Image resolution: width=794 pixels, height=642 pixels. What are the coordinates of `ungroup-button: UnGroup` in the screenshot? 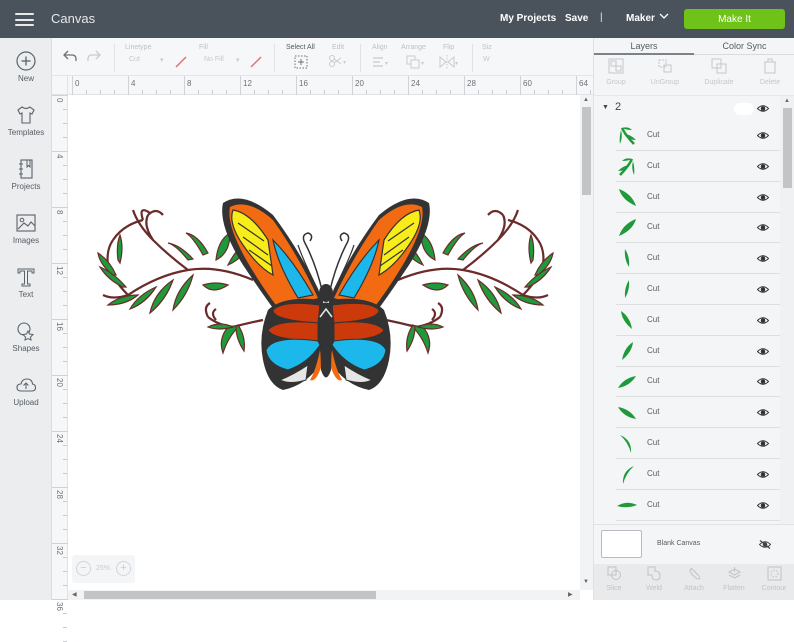 It's located at (665, 77).